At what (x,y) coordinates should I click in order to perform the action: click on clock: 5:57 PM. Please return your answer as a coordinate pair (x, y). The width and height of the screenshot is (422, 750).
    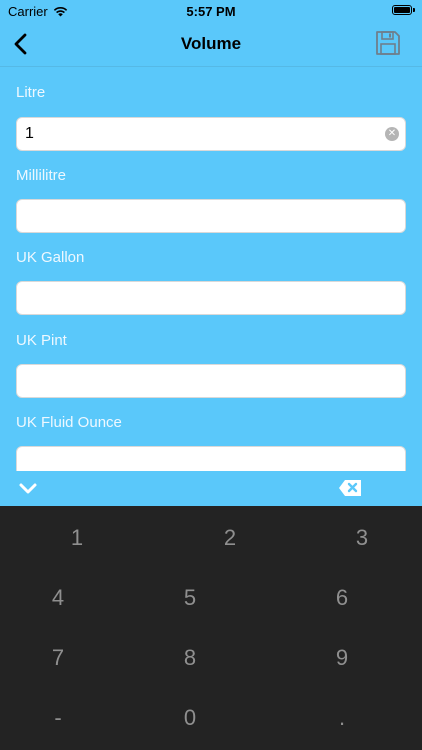
    Looking at the image, I should click on (211, 11).